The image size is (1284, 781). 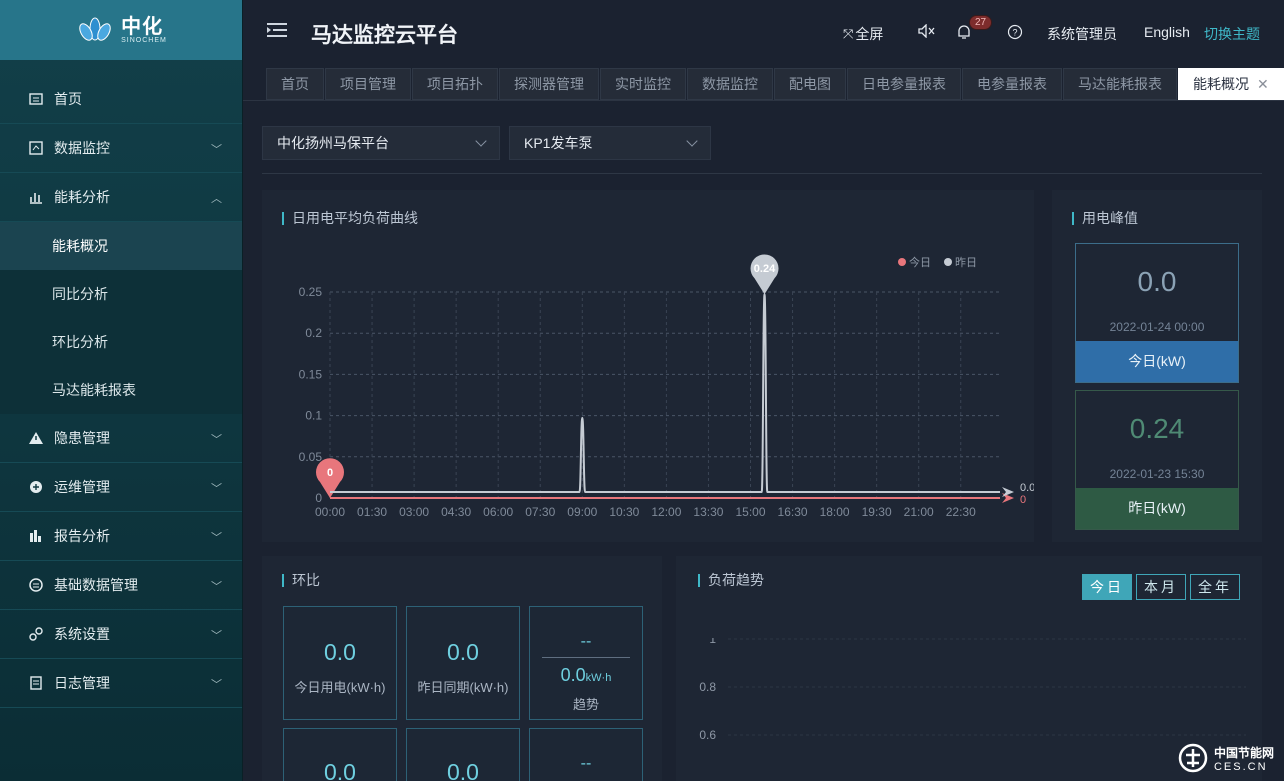 I want to click on mute-button, so click(x=927, y=31).